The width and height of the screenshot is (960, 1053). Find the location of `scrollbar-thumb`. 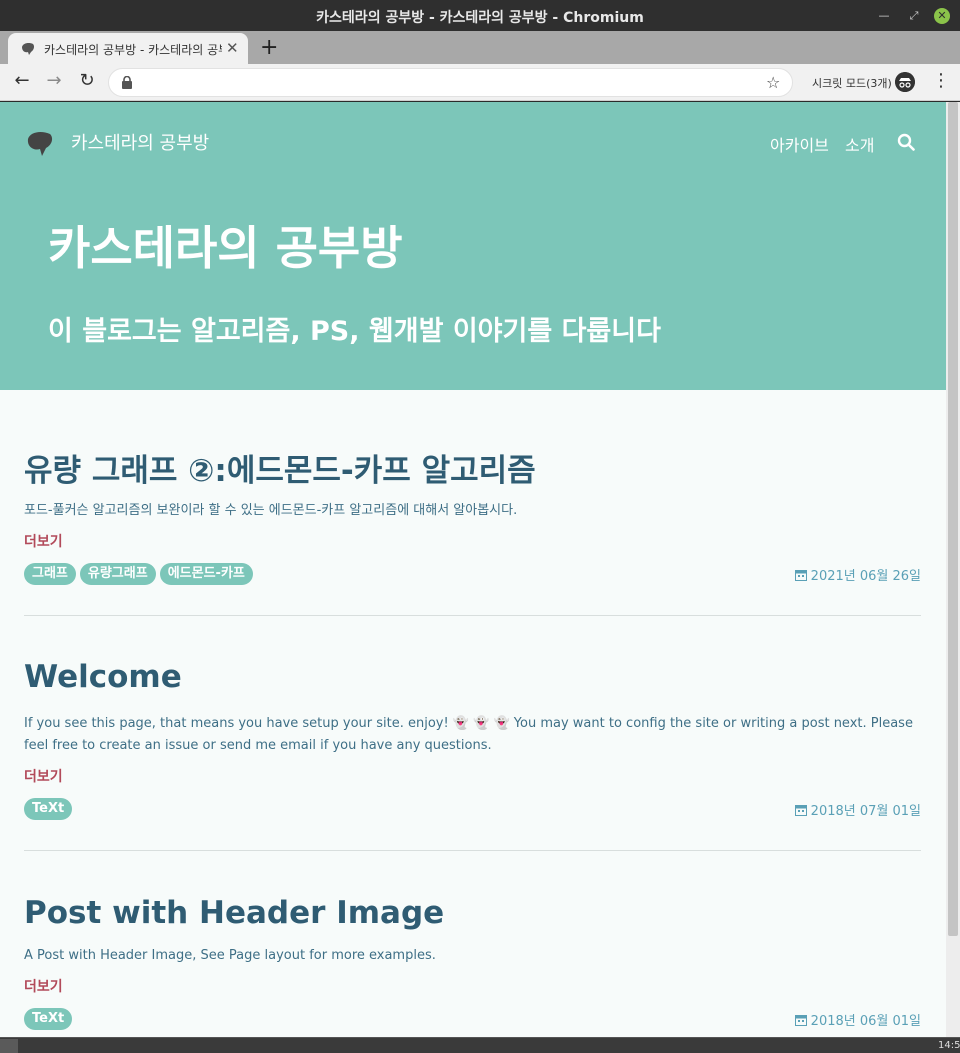

scrollbar-thumb is located at coordinates (953, 519).